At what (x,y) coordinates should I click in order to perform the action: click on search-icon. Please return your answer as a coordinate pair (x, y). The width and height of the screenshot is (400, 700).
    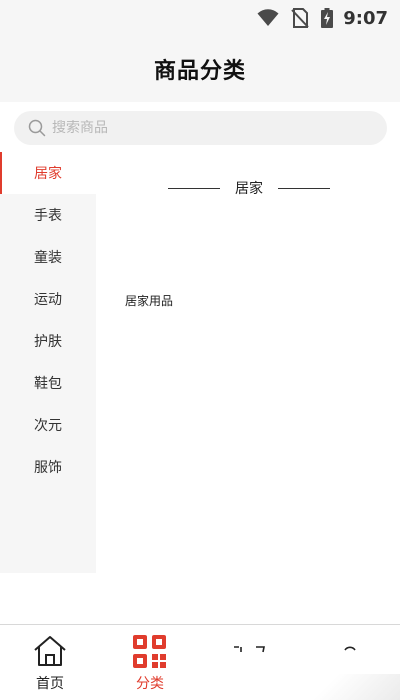
    Looking at the image, I should click on (37, 128).